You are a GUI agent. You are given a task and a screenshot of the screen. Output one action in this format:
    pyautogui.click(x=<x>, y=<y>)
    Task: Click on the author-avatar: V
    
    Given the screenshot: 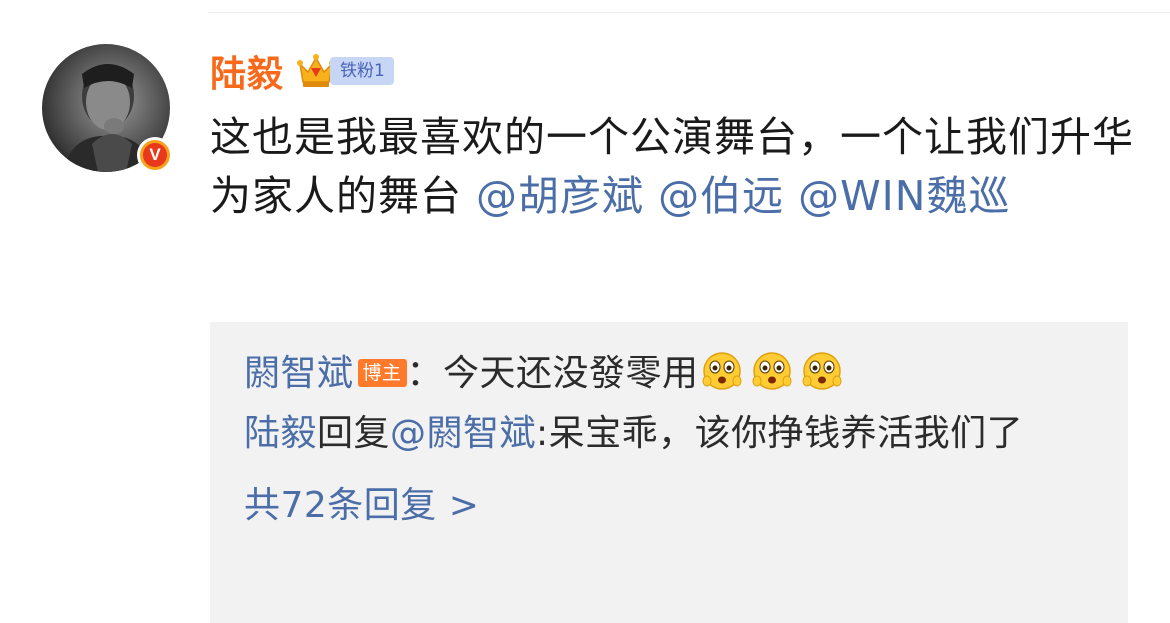 What is the action you would take?
    pyautogui.click(x=107, y=108)
    